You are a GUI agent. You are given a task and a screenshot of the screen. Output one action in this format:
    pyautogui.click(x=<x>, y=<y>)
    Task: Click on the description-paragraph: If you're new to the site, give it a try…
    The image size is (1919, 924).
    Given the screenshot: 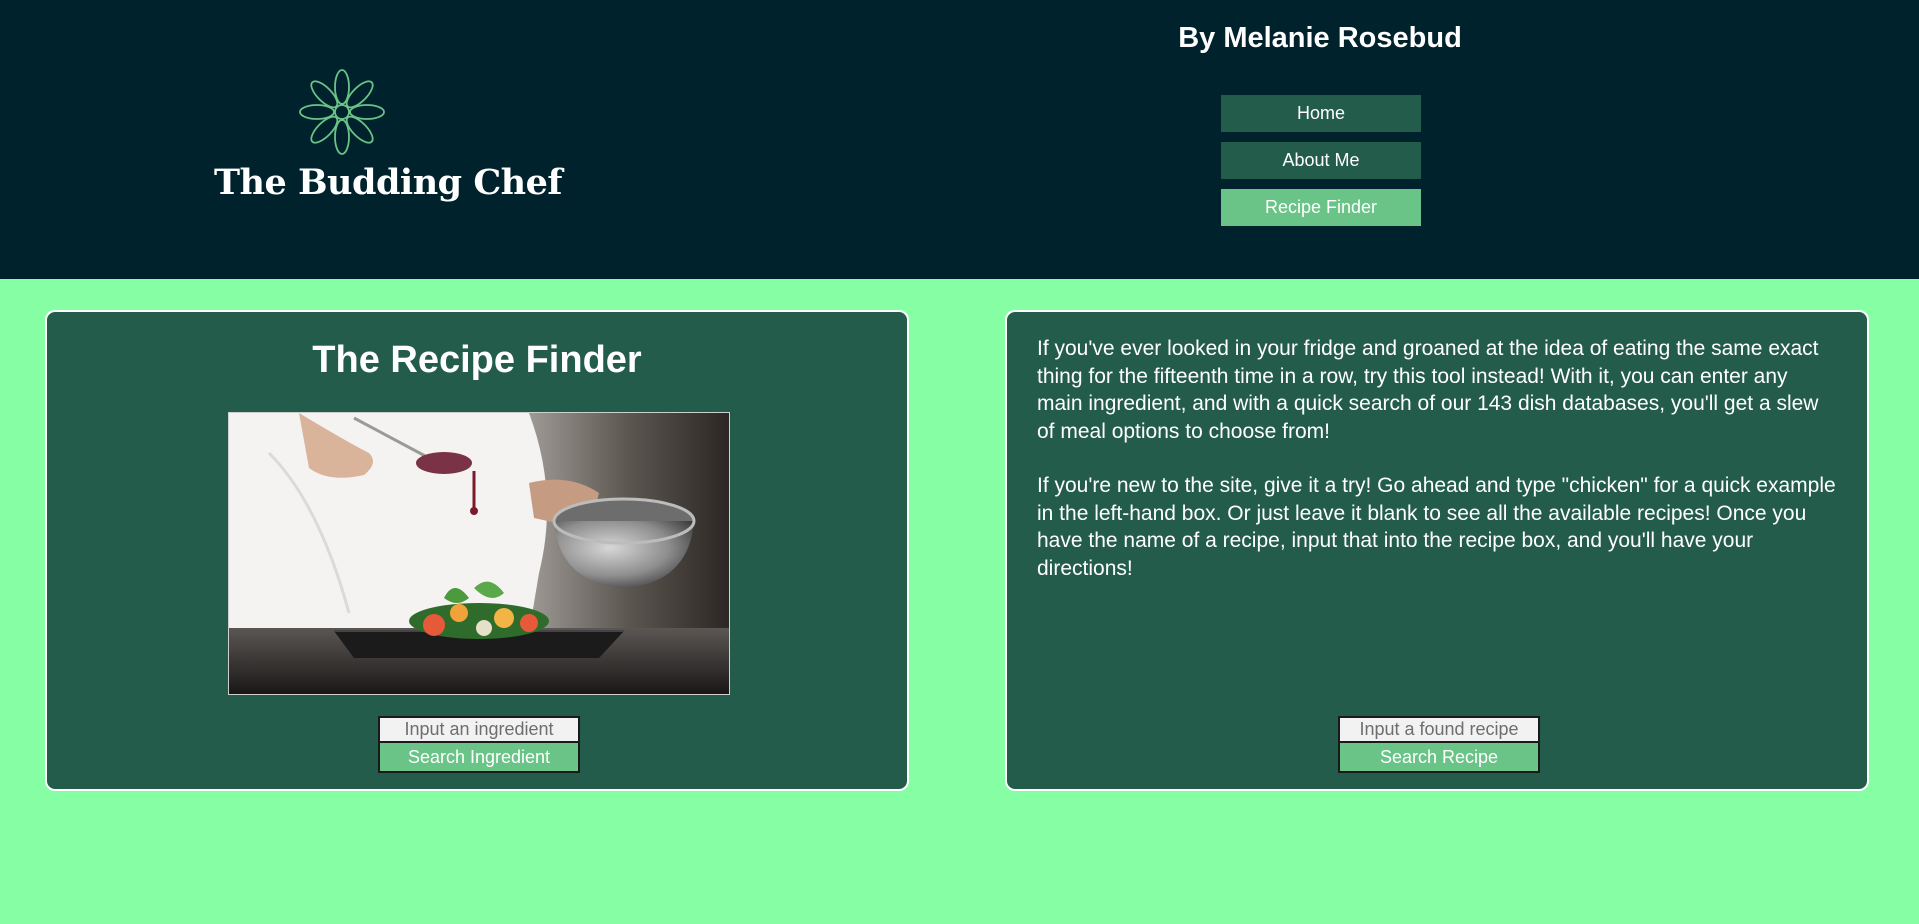 What is the action you would take?
    pyautogui.click(x=1436, y=527)
    